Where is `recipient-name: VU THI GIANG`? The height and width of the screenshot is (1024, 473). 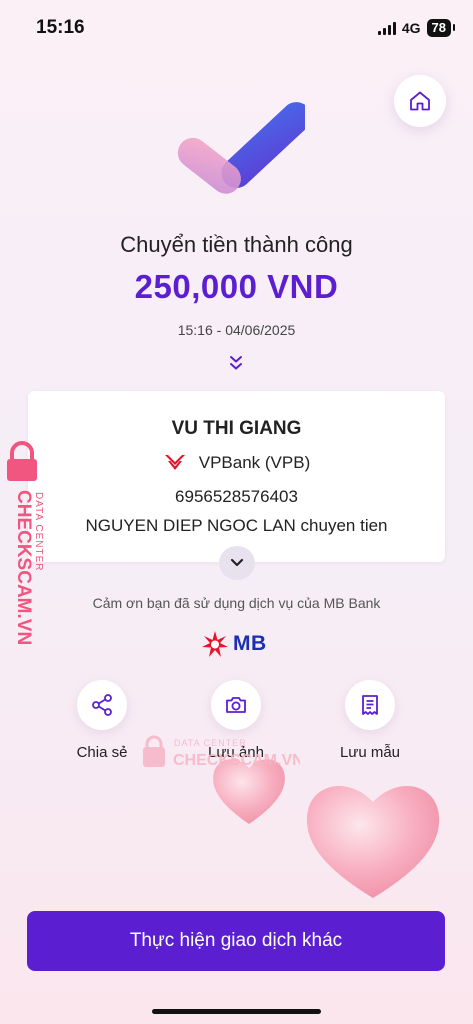 recipient-name: VU THI GIANG is located at coordinates (236, 428).